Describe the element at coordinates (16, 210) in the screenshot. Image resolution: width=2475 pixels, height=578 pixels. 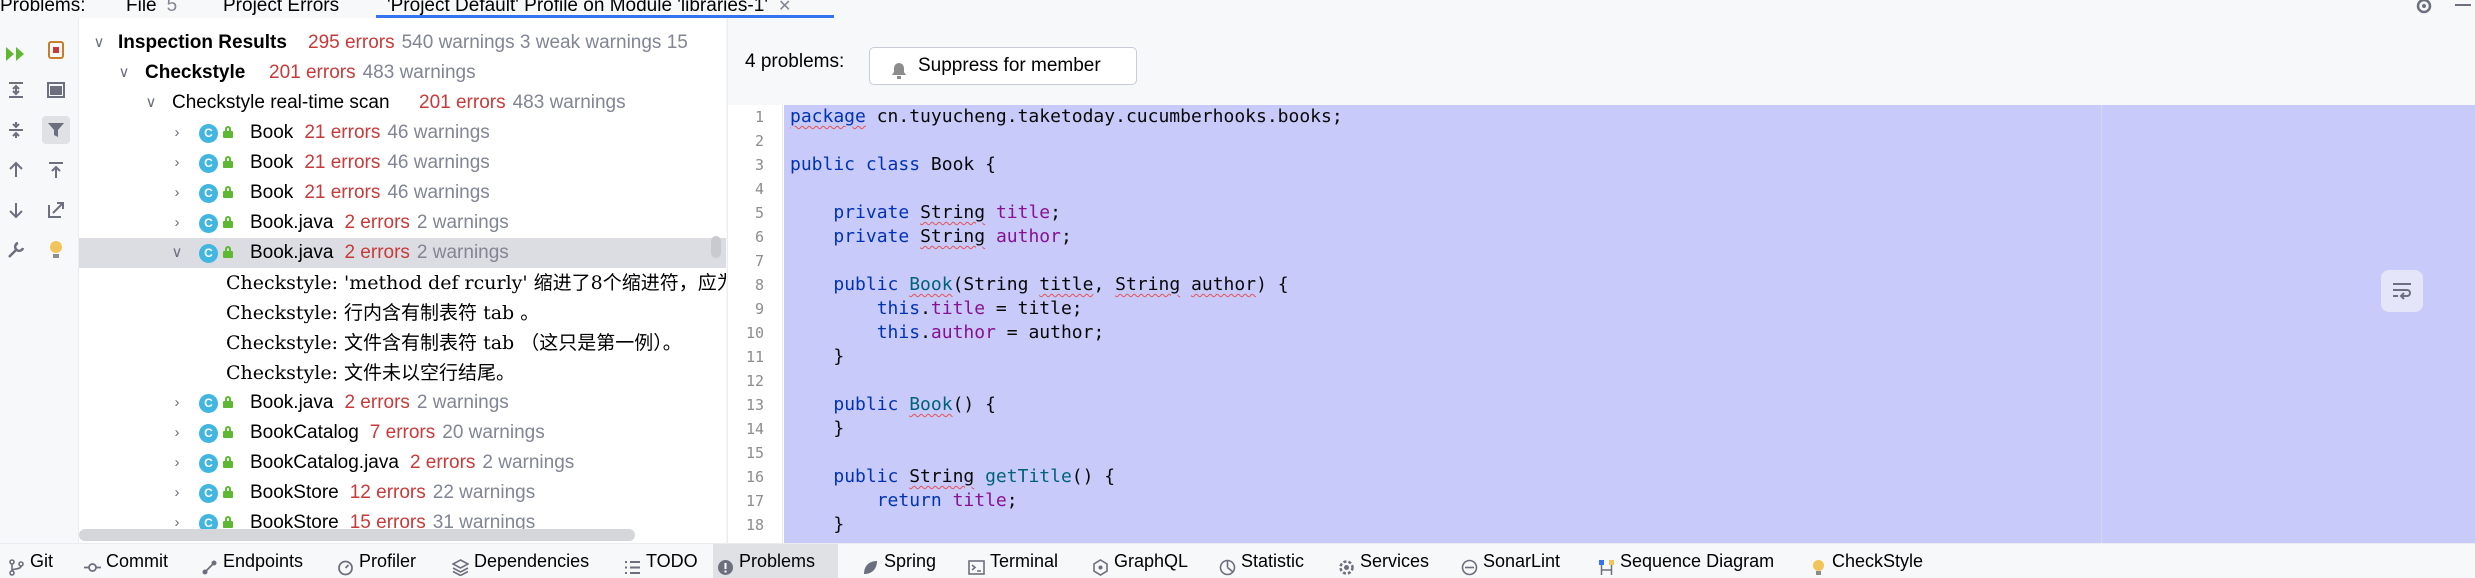
I see `next-problem-icon` at that location.